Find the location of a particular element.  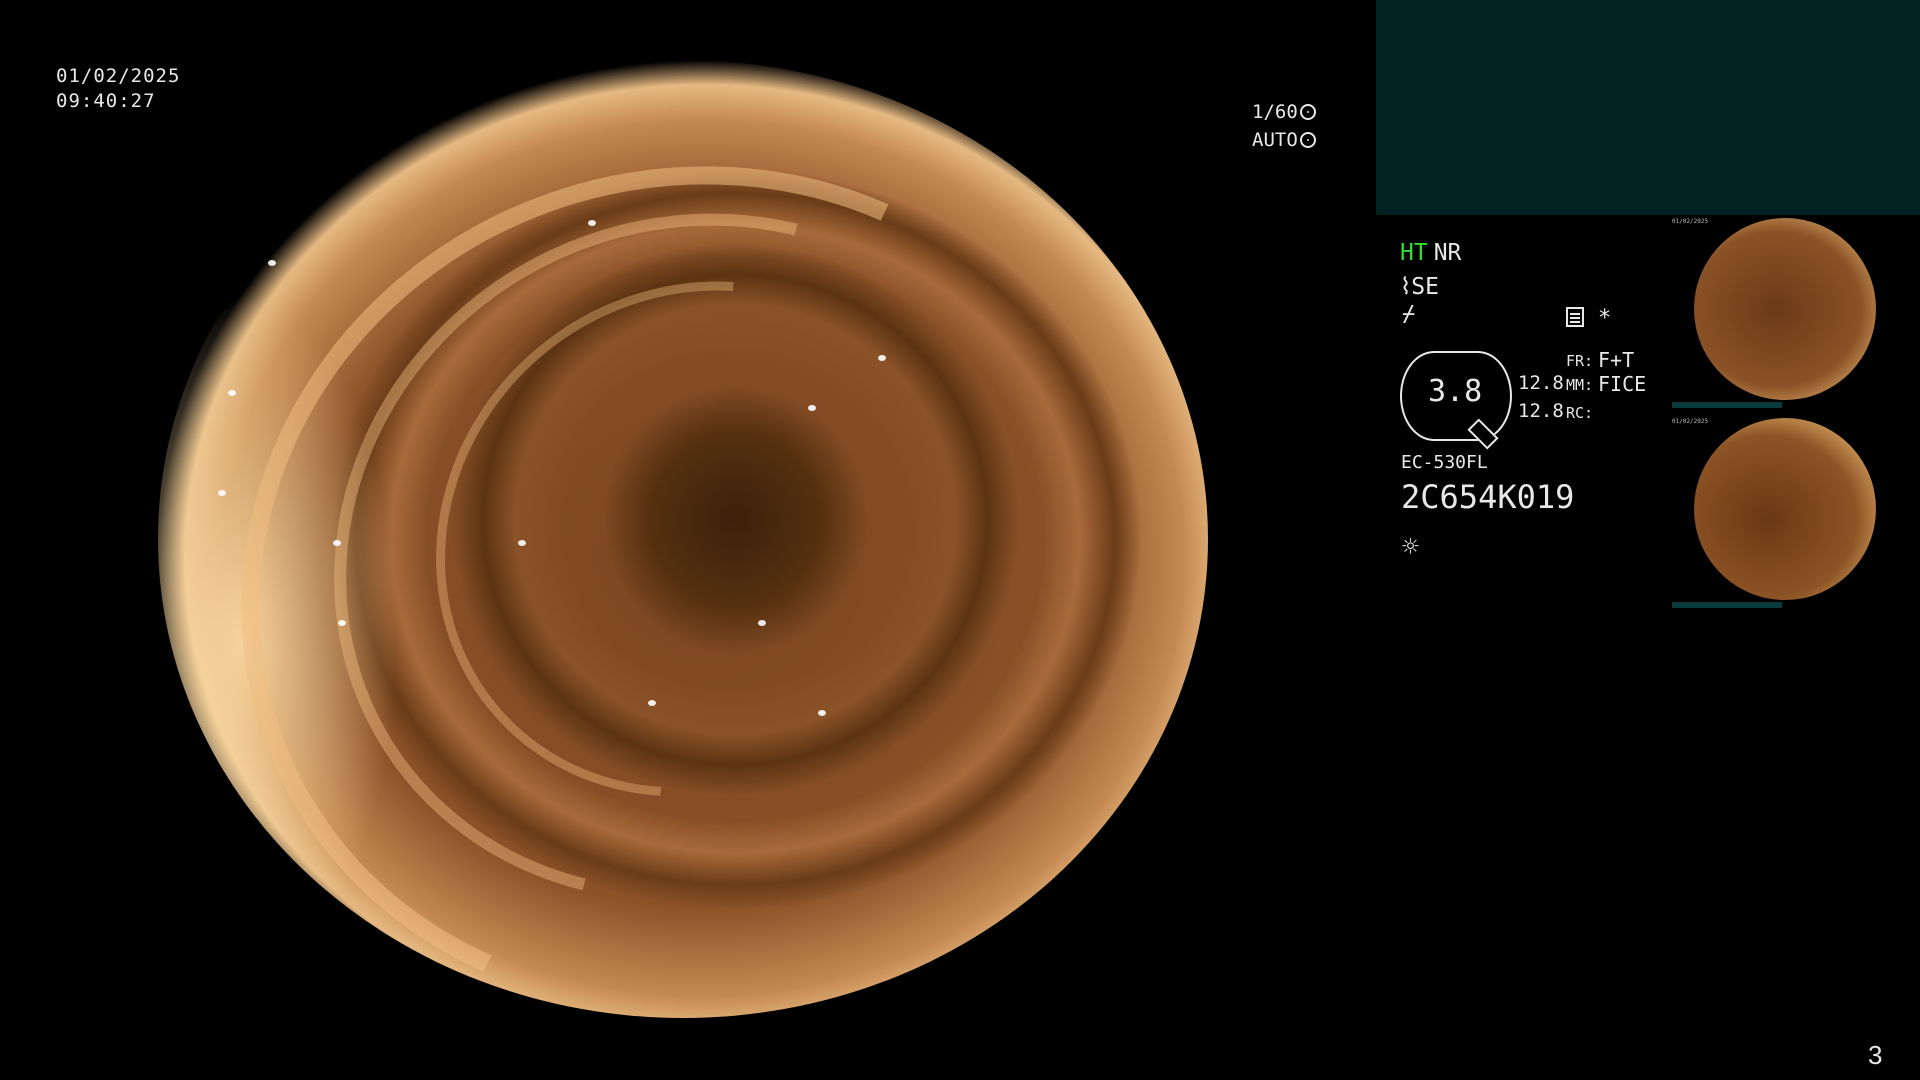

time-text: 09:40:27 is located at coordinates (106, 101).